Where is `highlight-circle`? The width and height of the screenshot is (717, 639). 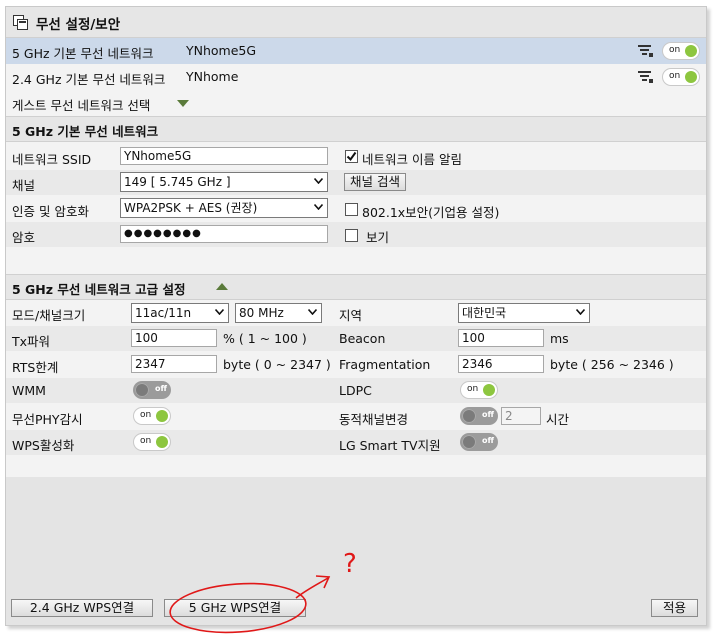 highlight-circle is located at coordinates (238, 608).